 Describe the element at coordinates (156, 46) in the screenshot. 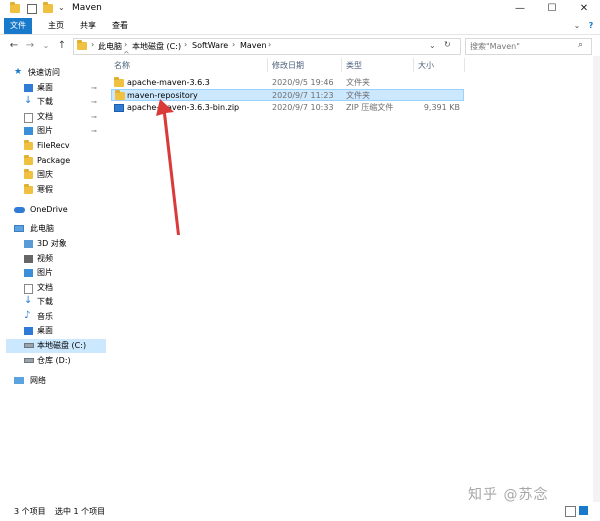

I see `breadcrumb-local-disk: 本地磁盘 (C:)` at that location.